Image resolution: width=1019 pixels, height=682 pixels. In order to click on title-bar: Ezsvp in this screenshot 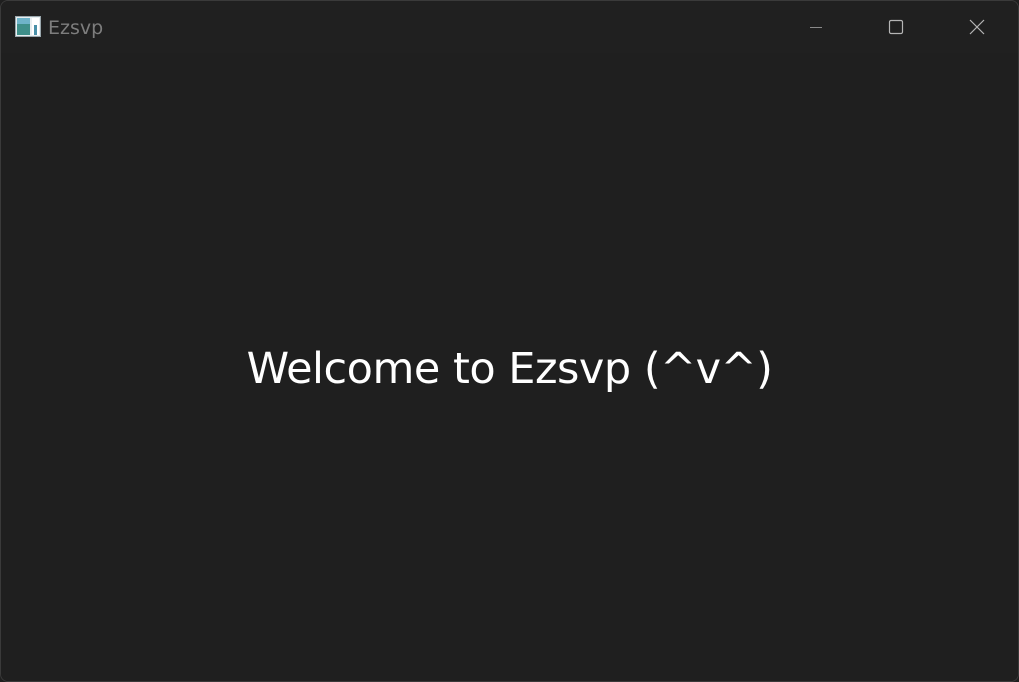, I will do `click(509, 27)`.